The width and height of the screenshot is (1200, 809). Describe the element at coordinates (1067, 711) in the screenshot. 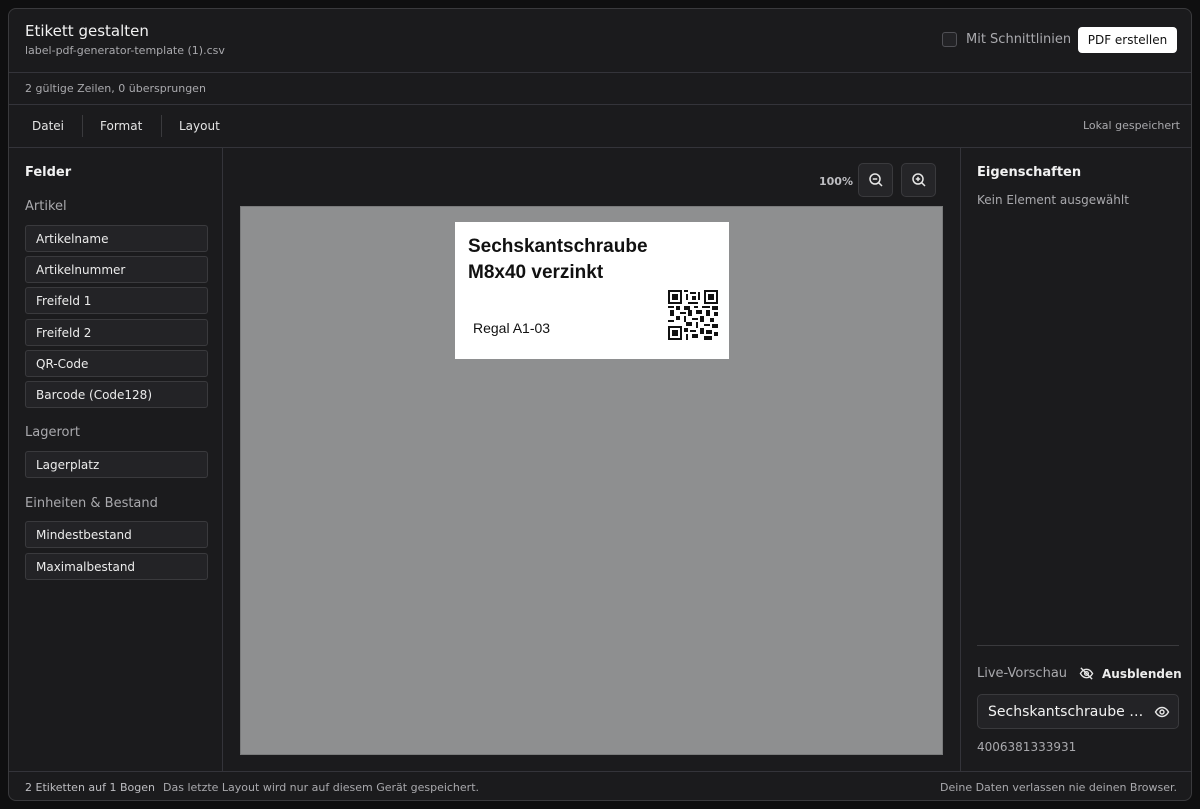

I see `preview-record-name: Sechskantschraube M8x40 verzinkt` at that location.